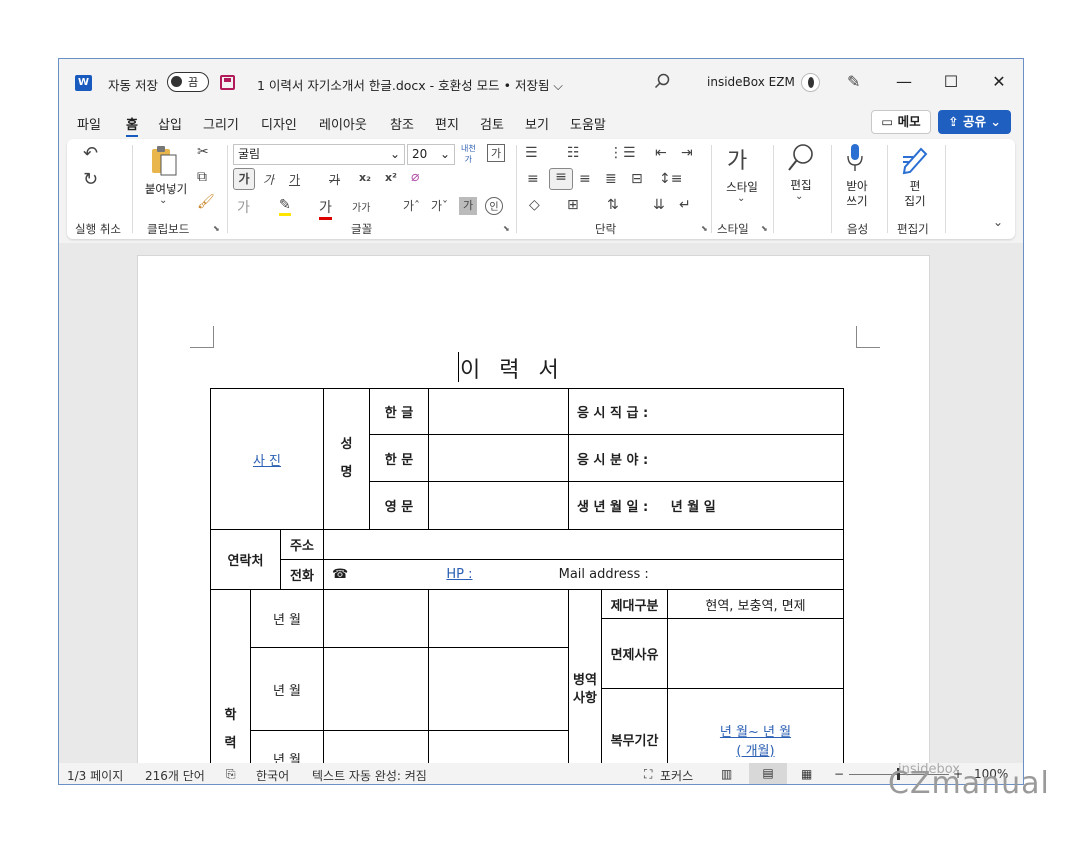  I want to click on italic-button: 가, so click(268, 179).